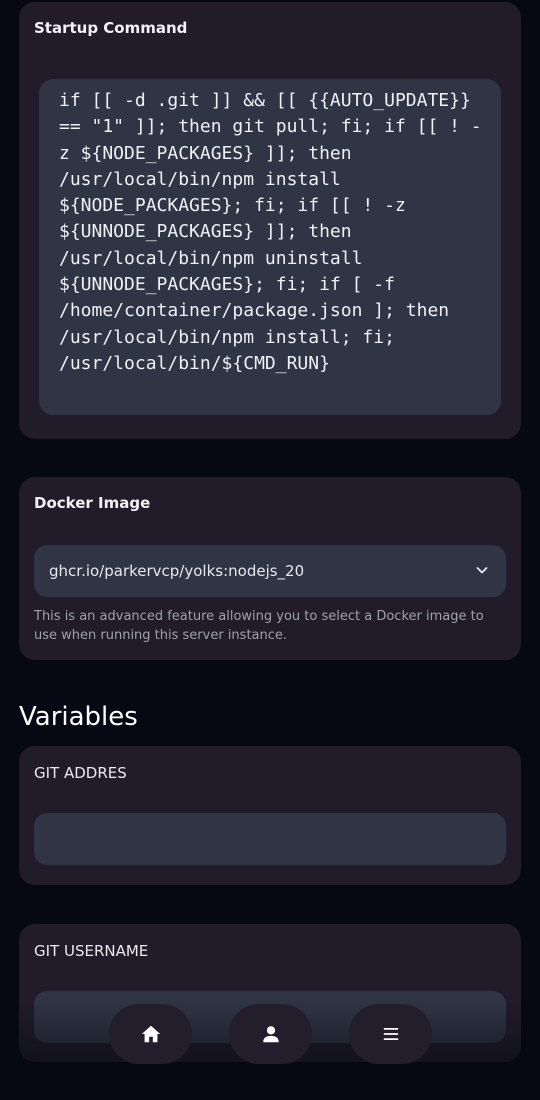 The height and width of the screenshot is (1100, 540). Describe the element at coordinates (80, 773) in the screenshot. I see `variable-label-git-address: GIT ADDRES` at that location.